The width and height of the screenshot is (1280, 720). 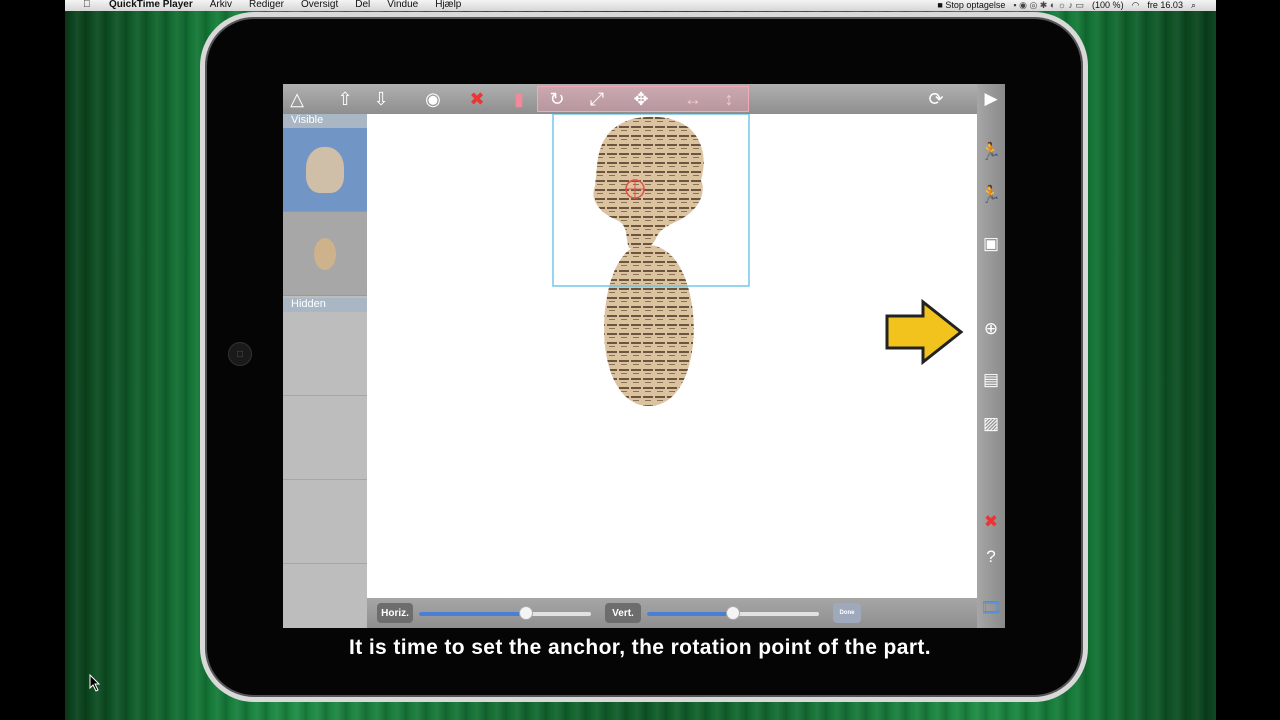 What do you see at coordinates (991, 557) in the screenshot?
I see `help-icon: ?` at bounding box center [991, 557].